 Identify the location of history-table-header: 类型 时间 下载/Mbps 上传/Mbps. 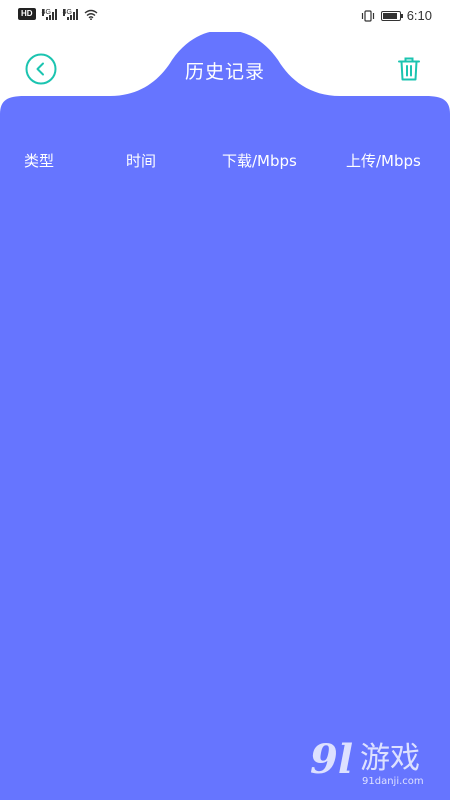
(225, 159).